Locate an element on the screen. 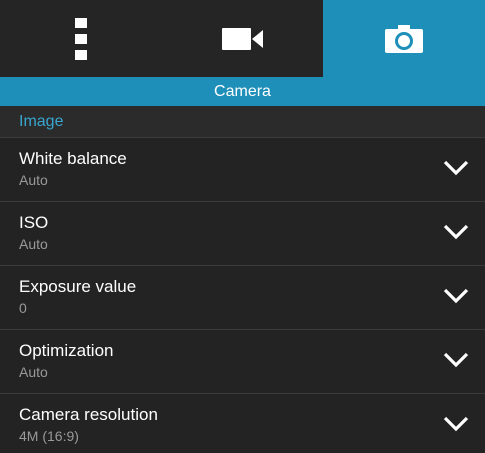 This screenshot has height=453, width=485. video-camera-icon is located at coordinates (242, 38).